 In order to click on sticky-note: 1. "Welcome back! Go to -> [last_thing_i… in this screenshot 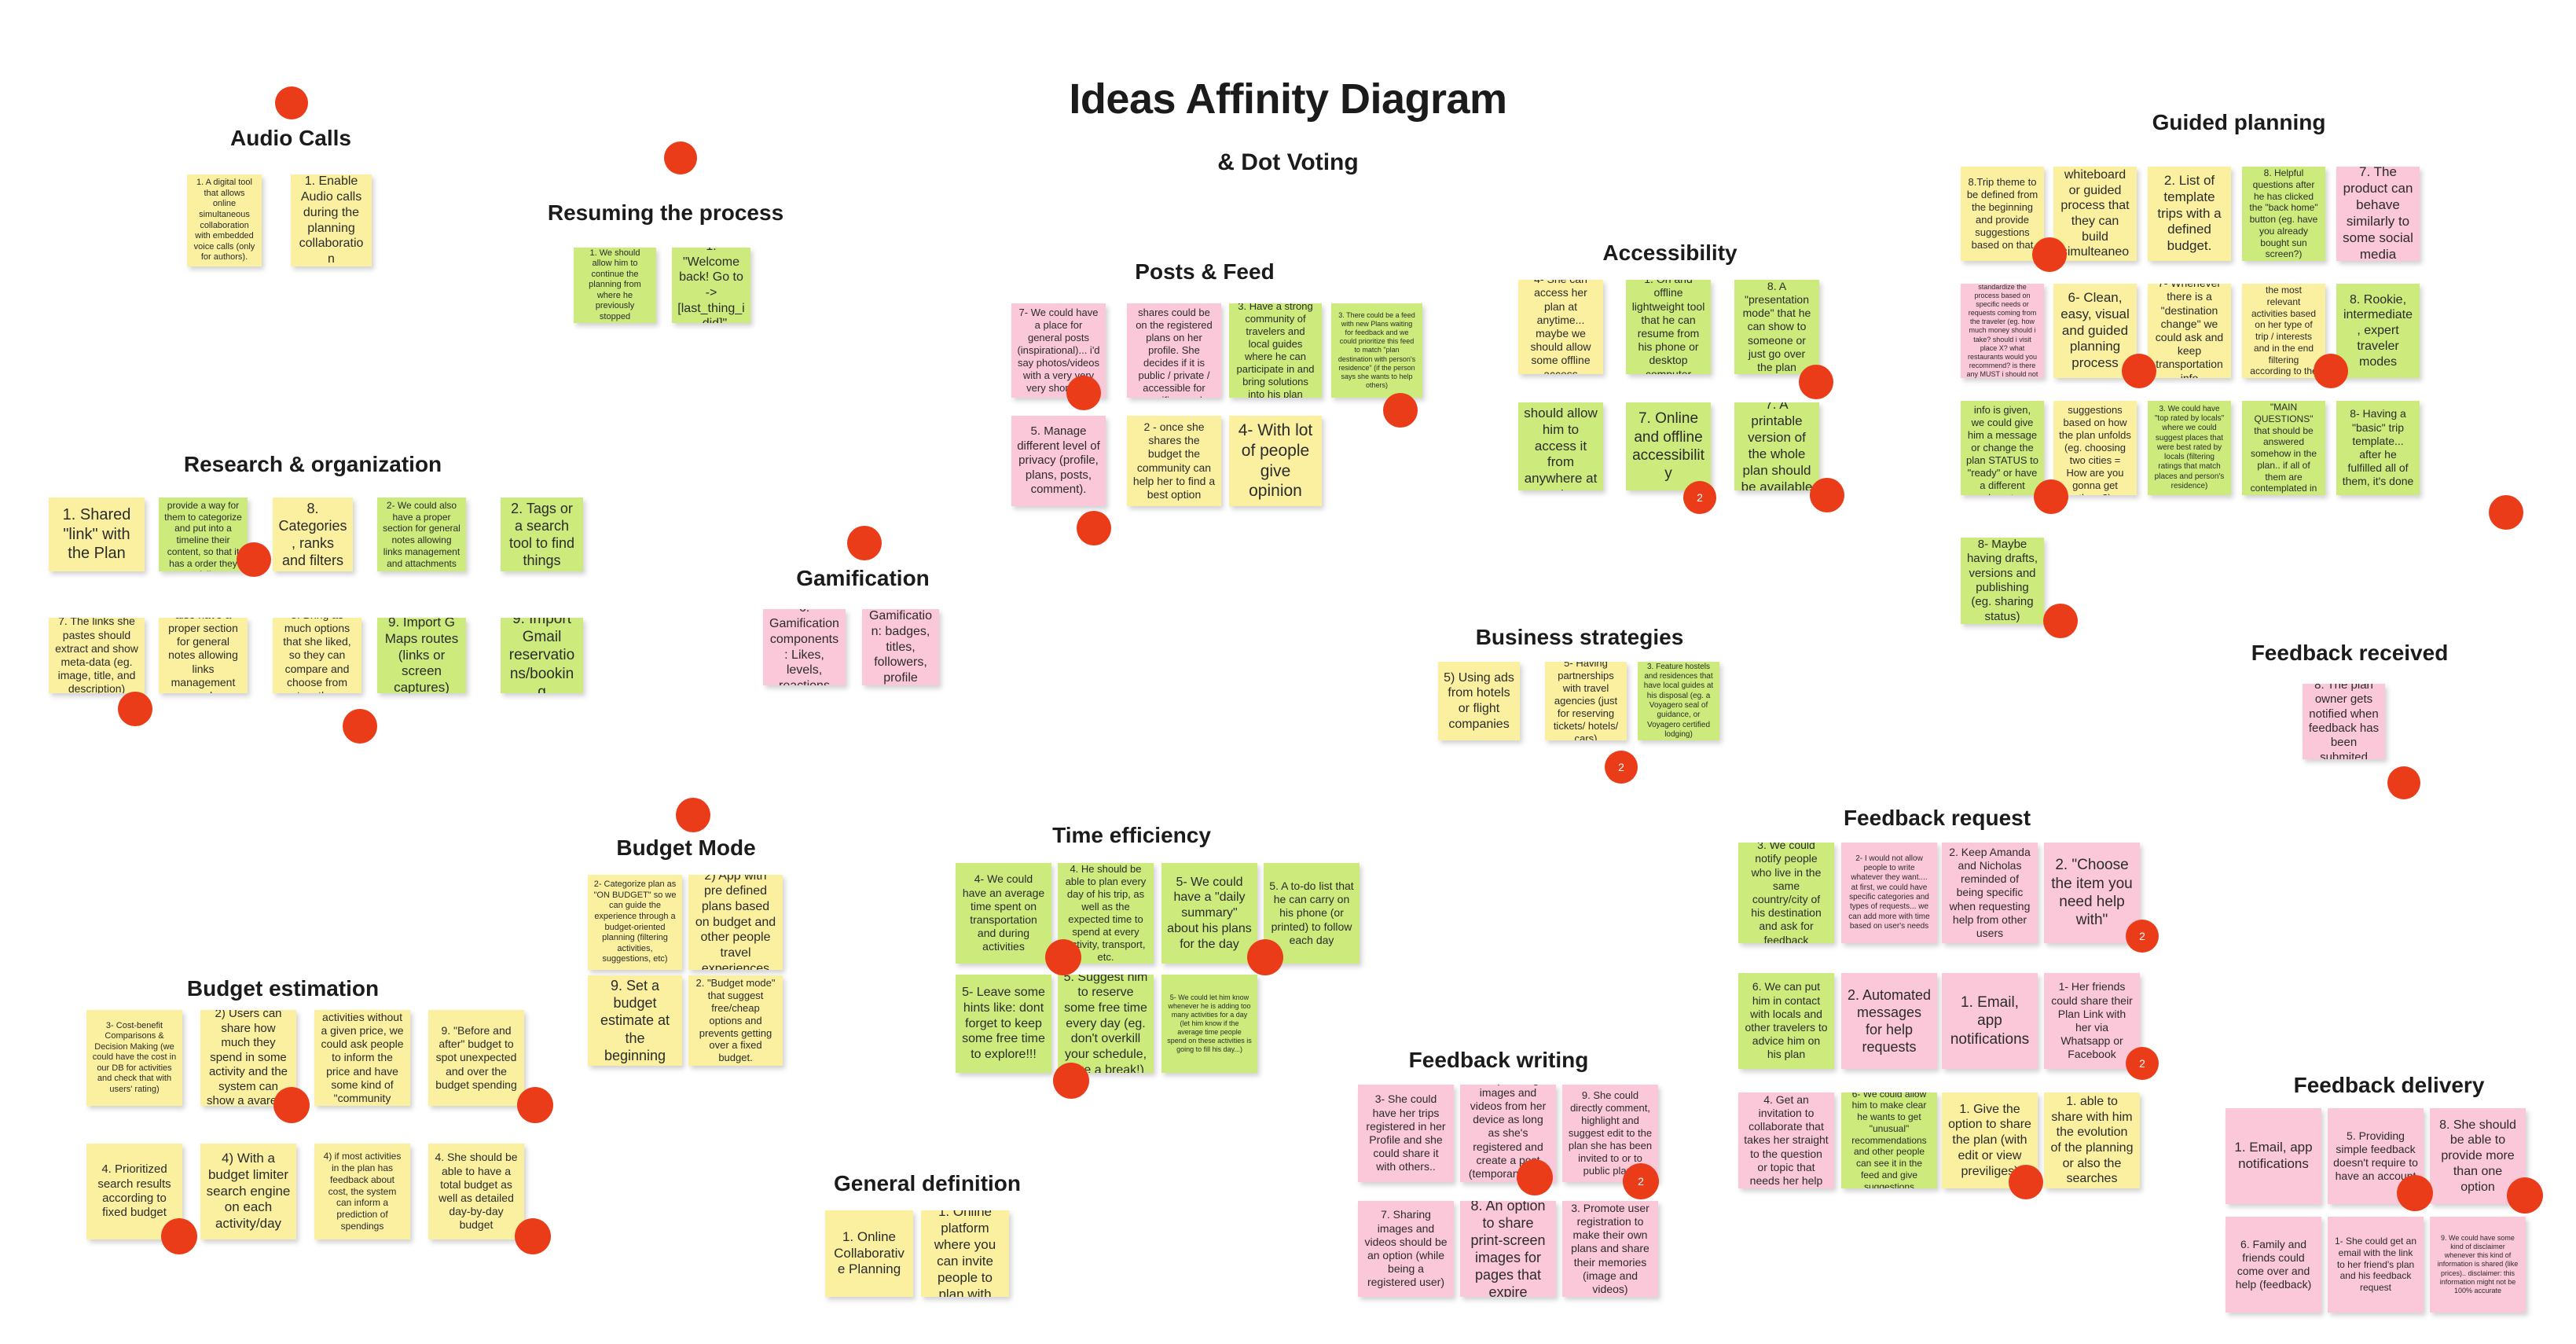, I will do `click(711, 285)`.